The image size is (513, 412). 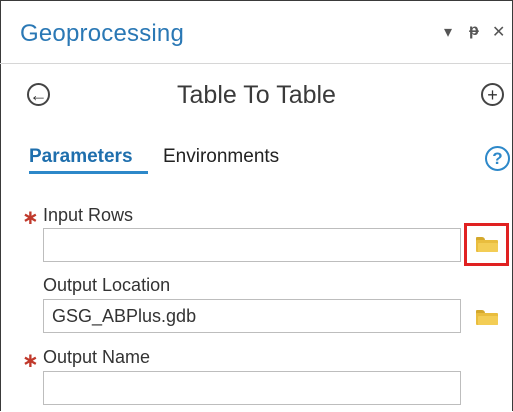 What do you see at coordinates (221, 157) in the screenshot?
I see `tab-environments: Environments` at bounding box center [221, 157].